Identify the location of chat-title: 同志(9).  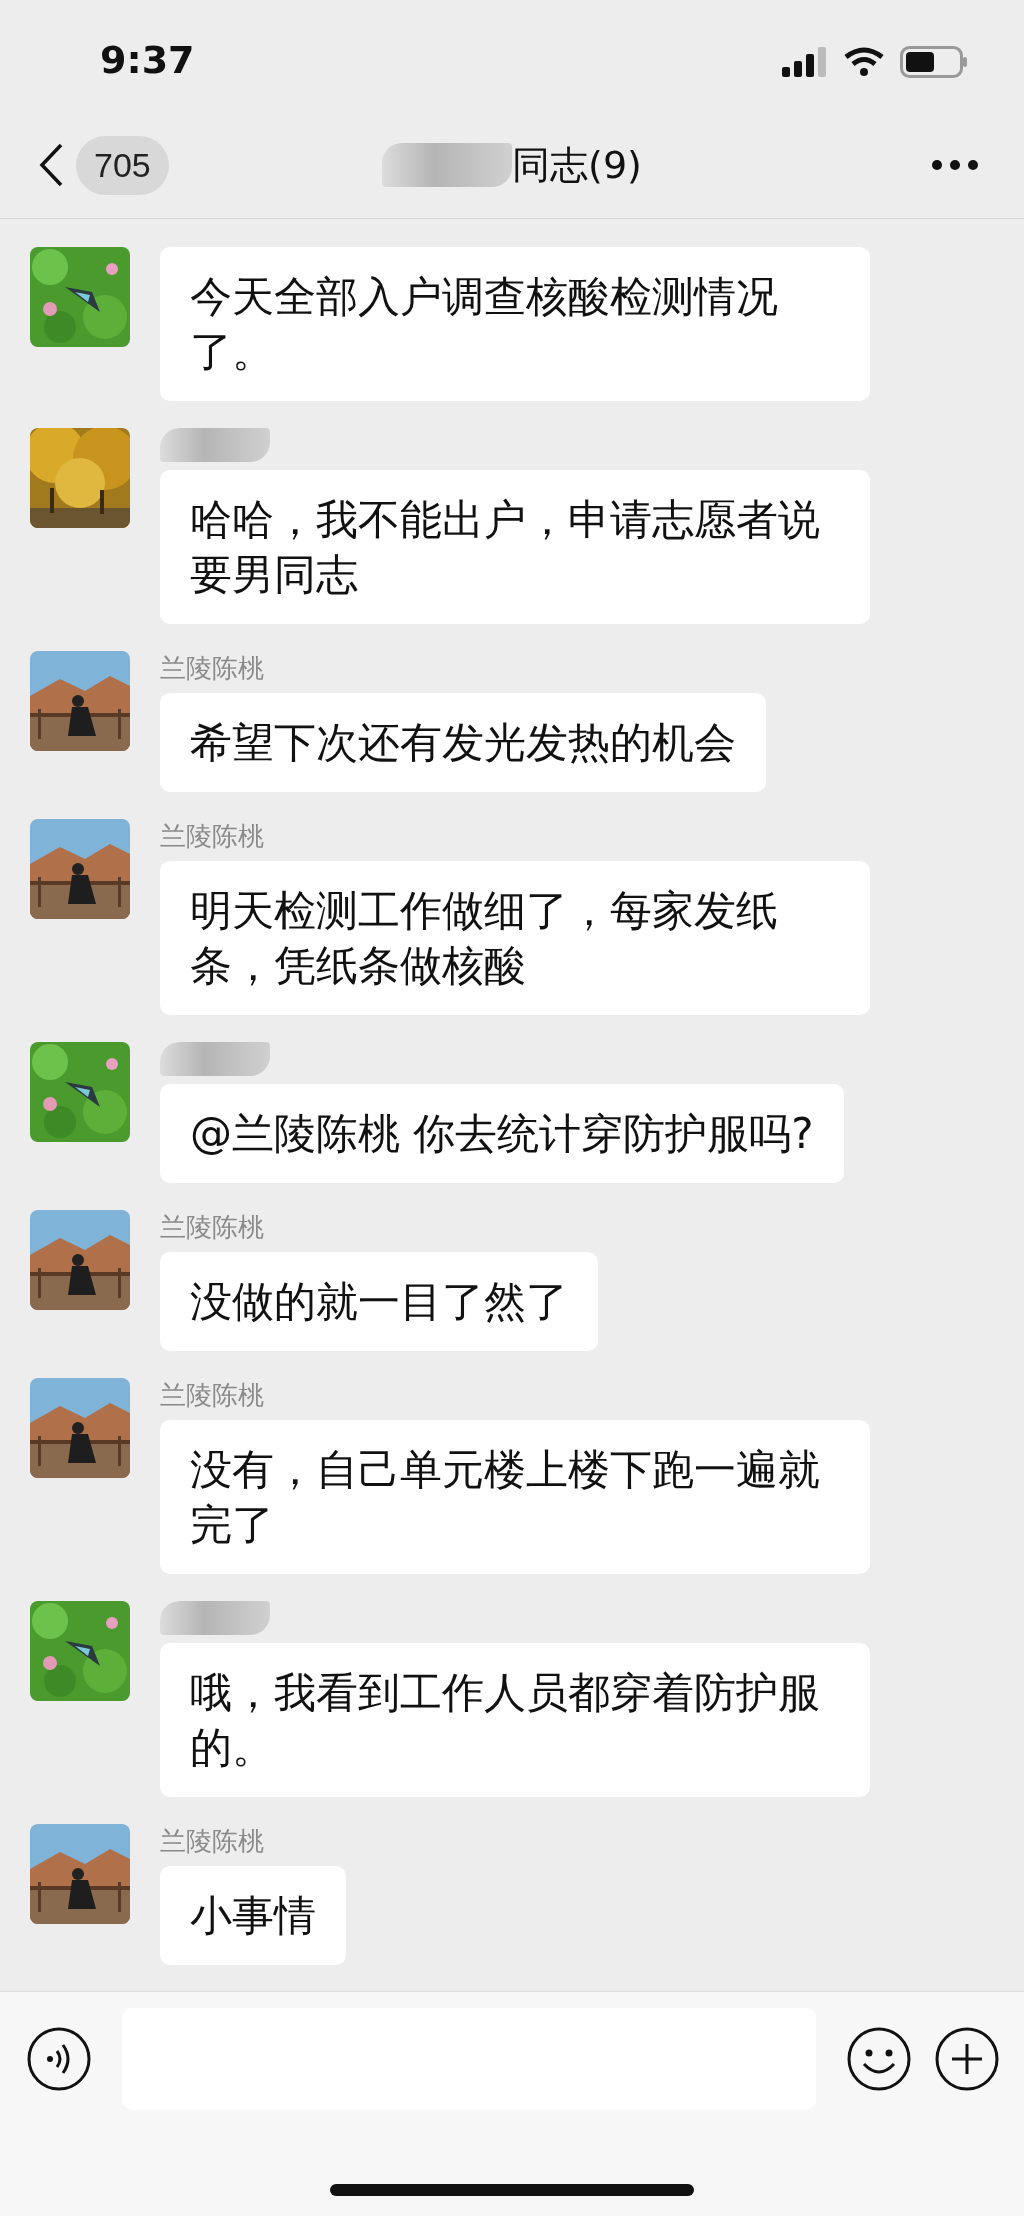
(577, 165).